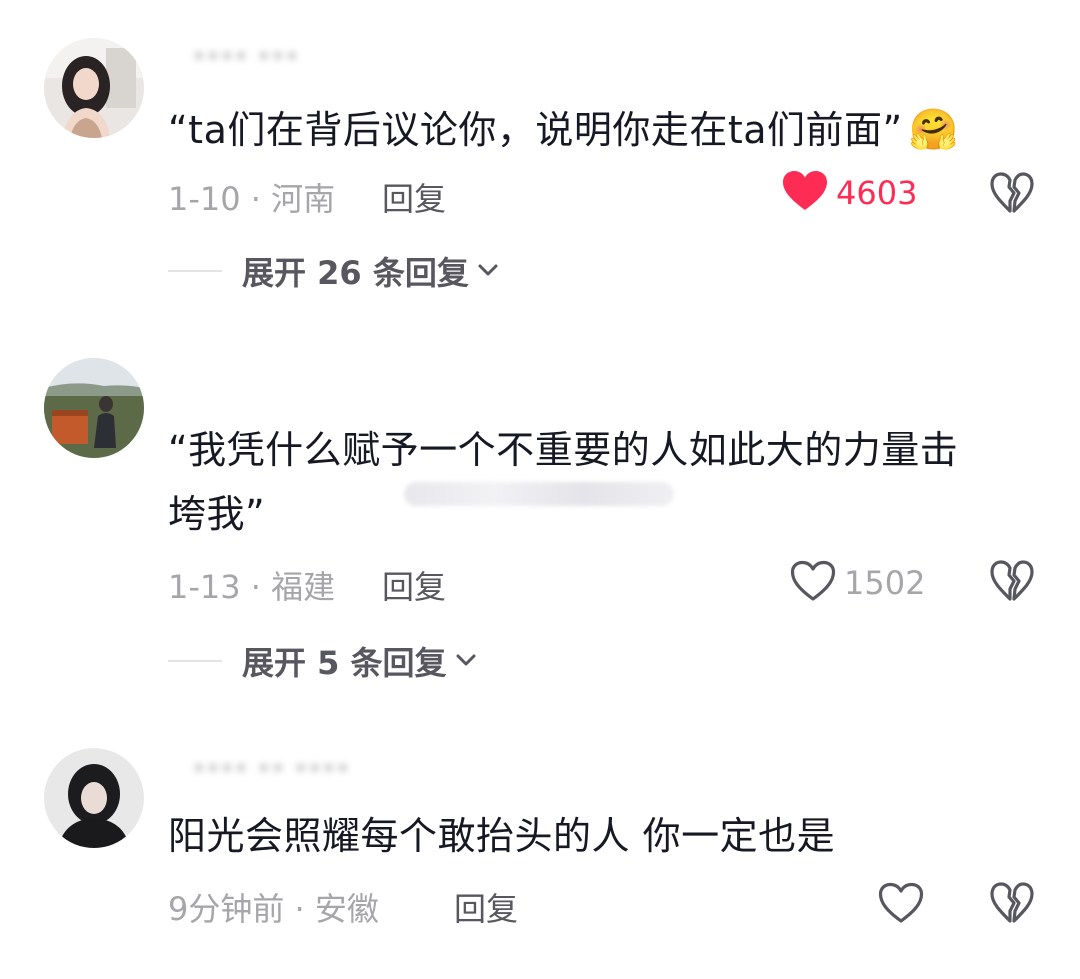  I want to click on avatar, so click(94, 798).